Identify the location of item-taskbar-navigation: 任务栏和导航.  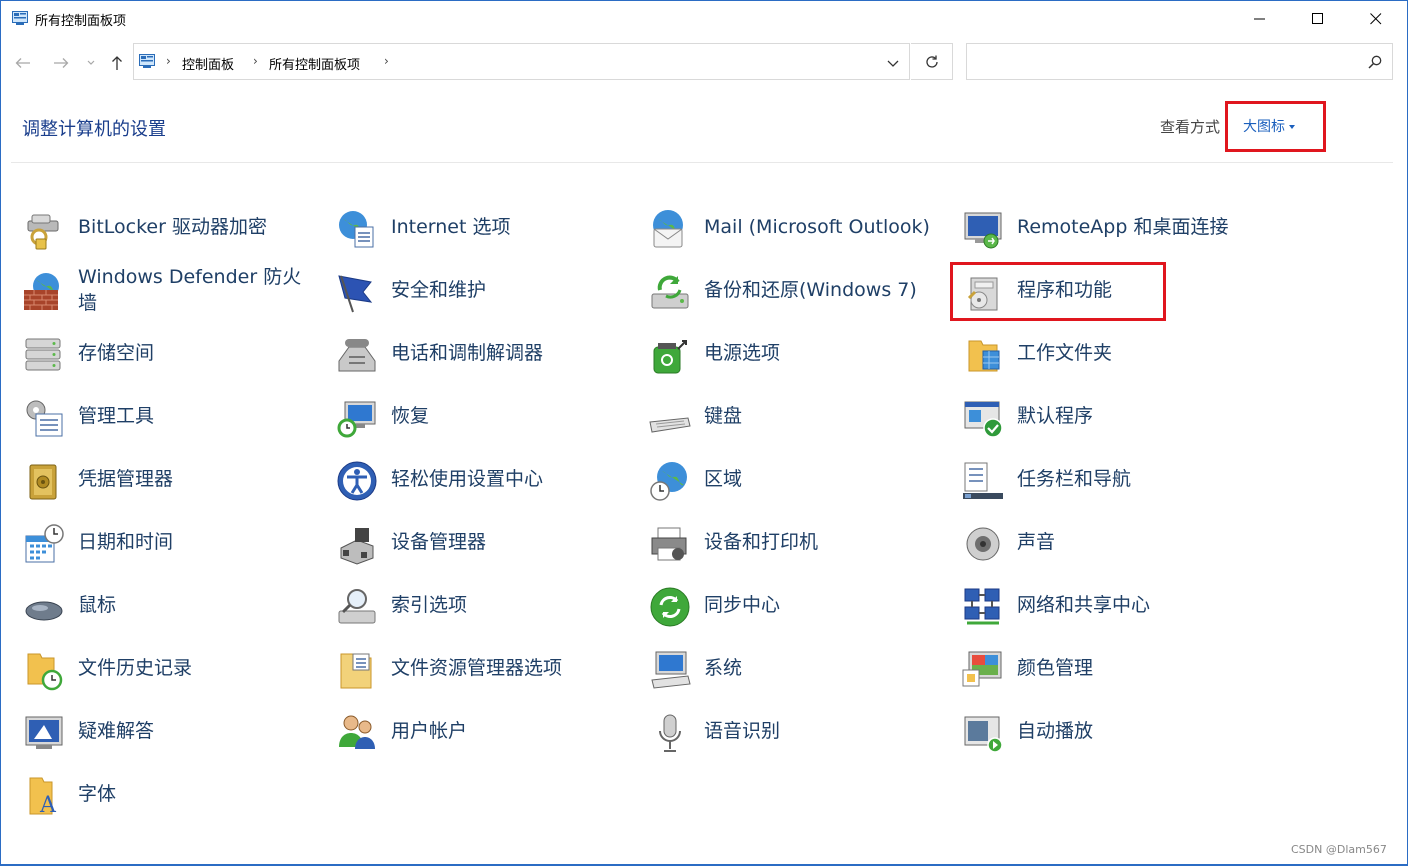
(1111, 479).